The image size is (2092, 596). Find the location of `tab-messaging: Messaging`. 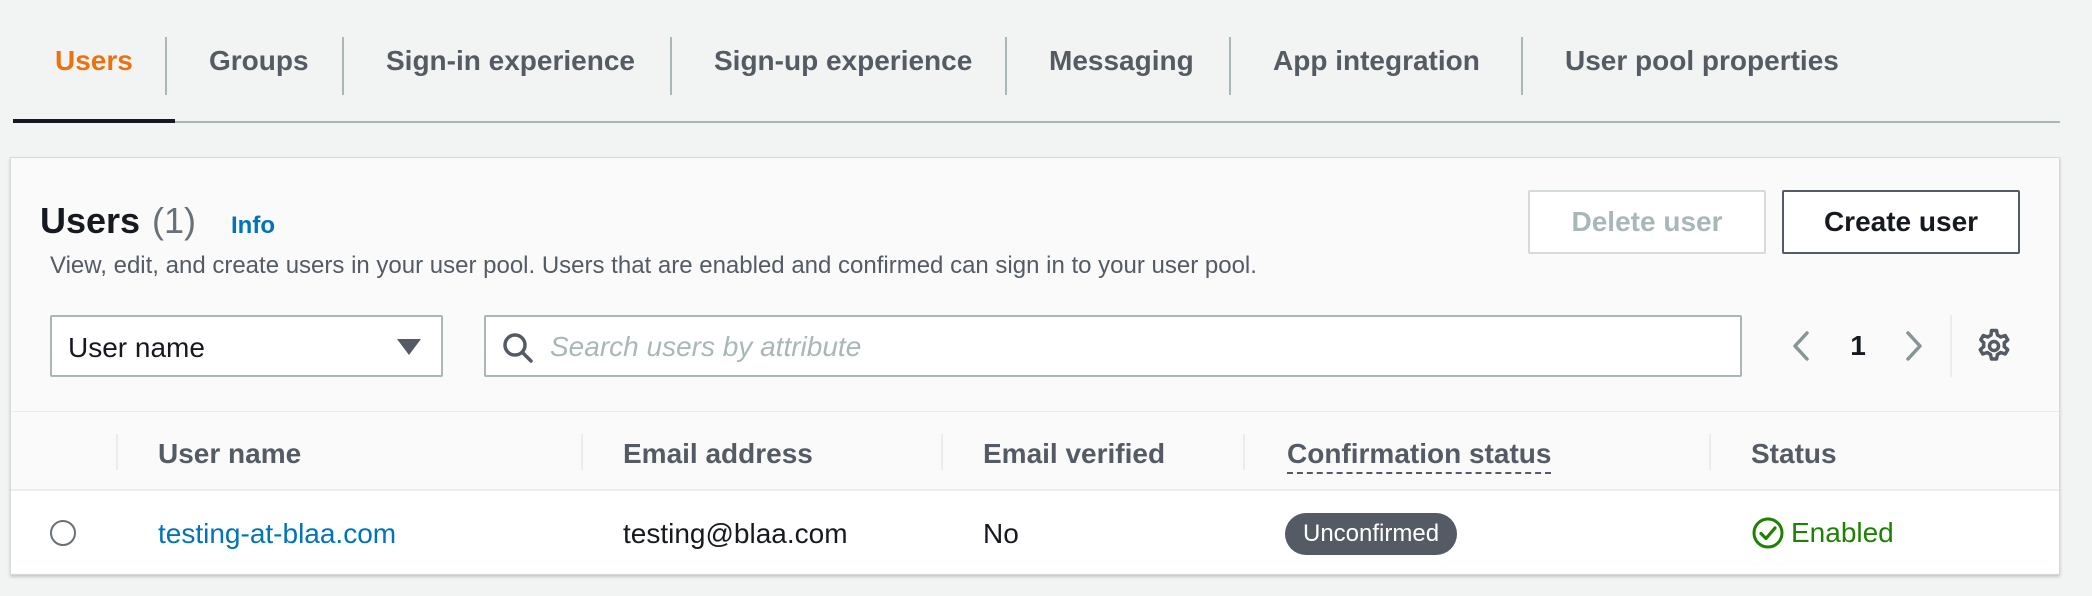

tab-messaging: Messaging is located at coordinates (1121, 60).